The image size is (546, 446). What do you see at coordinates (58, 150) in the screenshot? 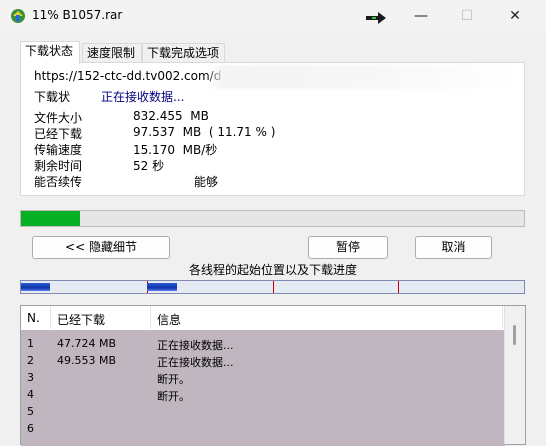
I see `speed-label: 传输速度` at bounding box center [58, 150].